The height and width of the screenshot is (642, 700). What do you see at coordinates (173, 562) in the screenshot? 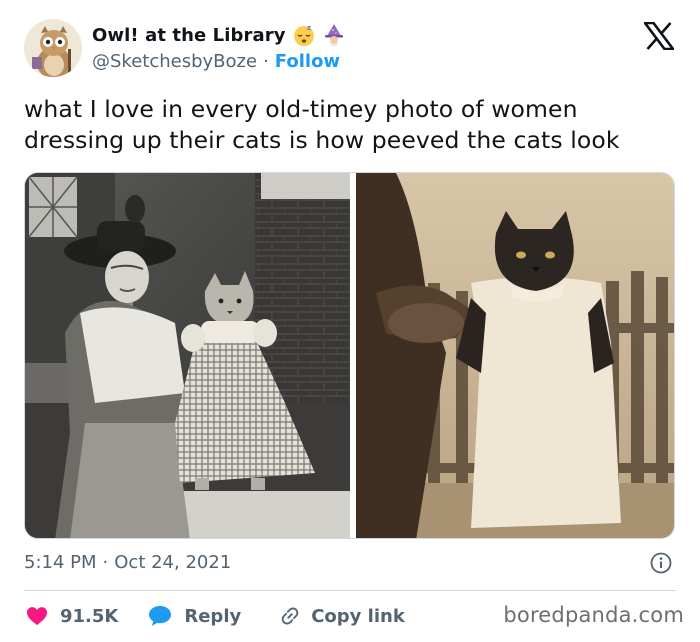
I see `tweet-date: Oct 24, 2021` at bounding box center [173, 562].